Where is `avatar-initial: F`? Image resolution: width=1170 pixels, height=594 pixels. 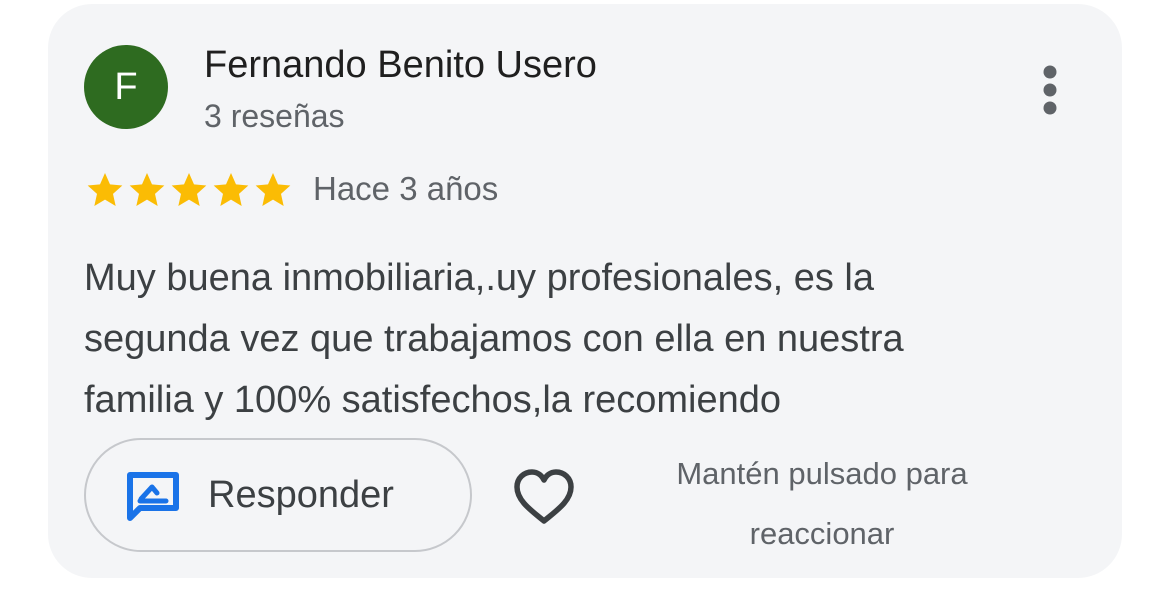 avatar-initial: F is located at coordinates (126, 86).